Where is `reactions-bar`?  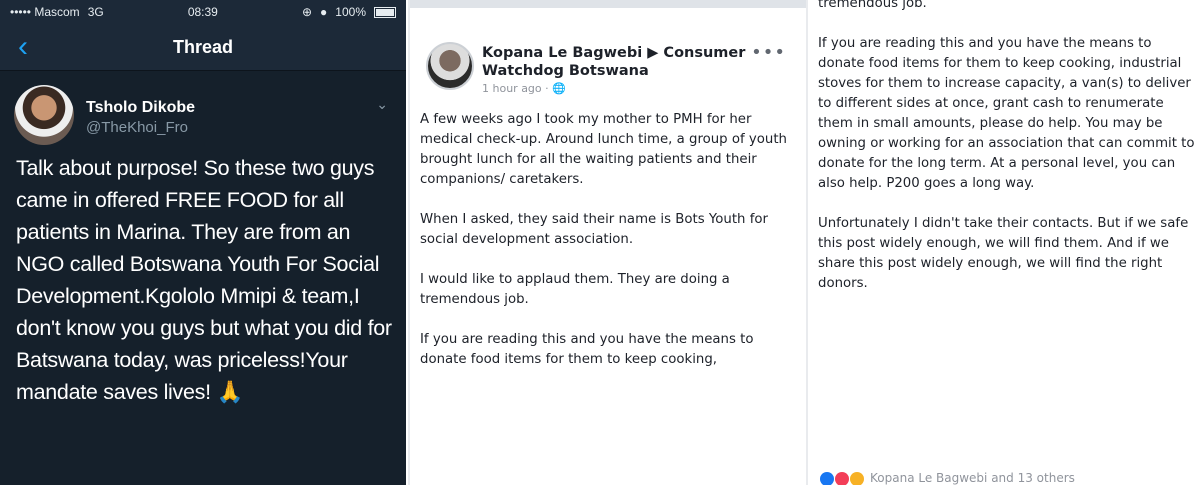 reactions-bar is located at coordinates (842, 478).